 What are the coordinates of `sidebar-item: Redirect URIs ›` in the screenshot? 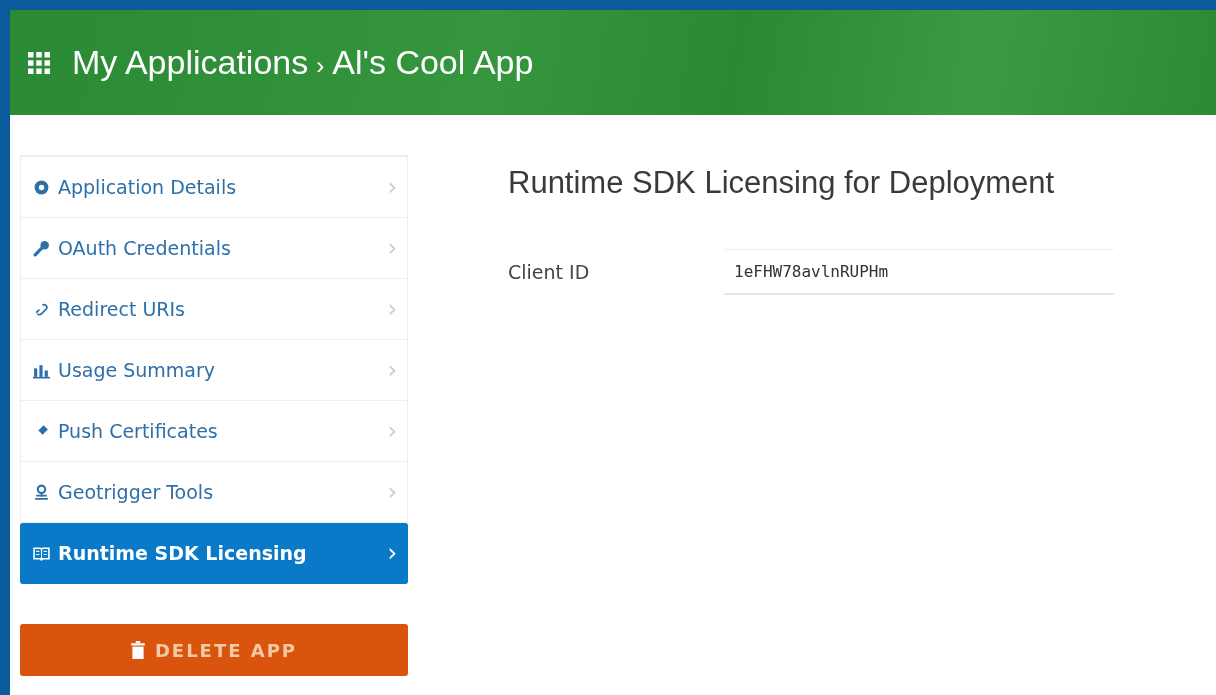 It's located at (214, 309).